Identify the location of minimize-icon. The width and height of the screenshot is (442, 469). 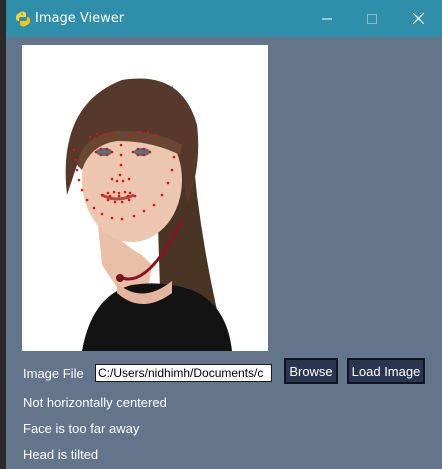
(327, 18).